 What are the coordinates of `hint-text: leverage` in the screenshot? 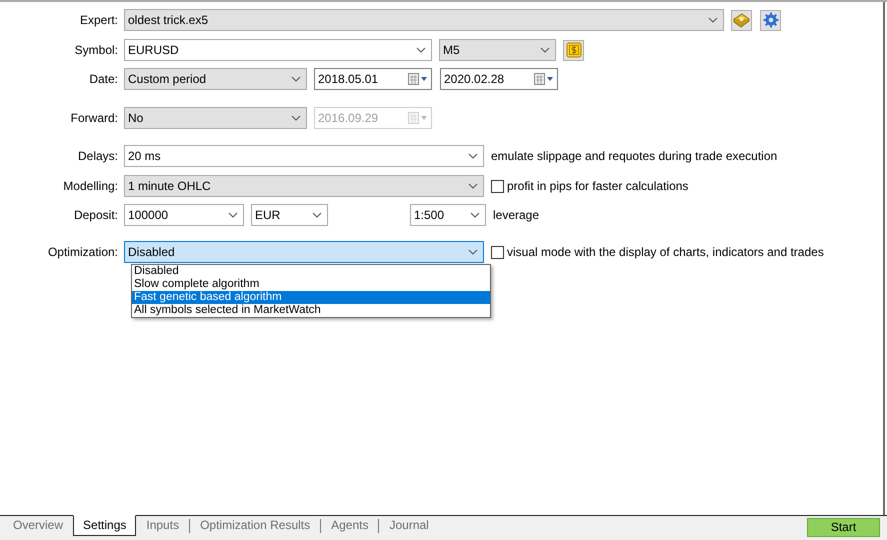 It's located at (516, 215).